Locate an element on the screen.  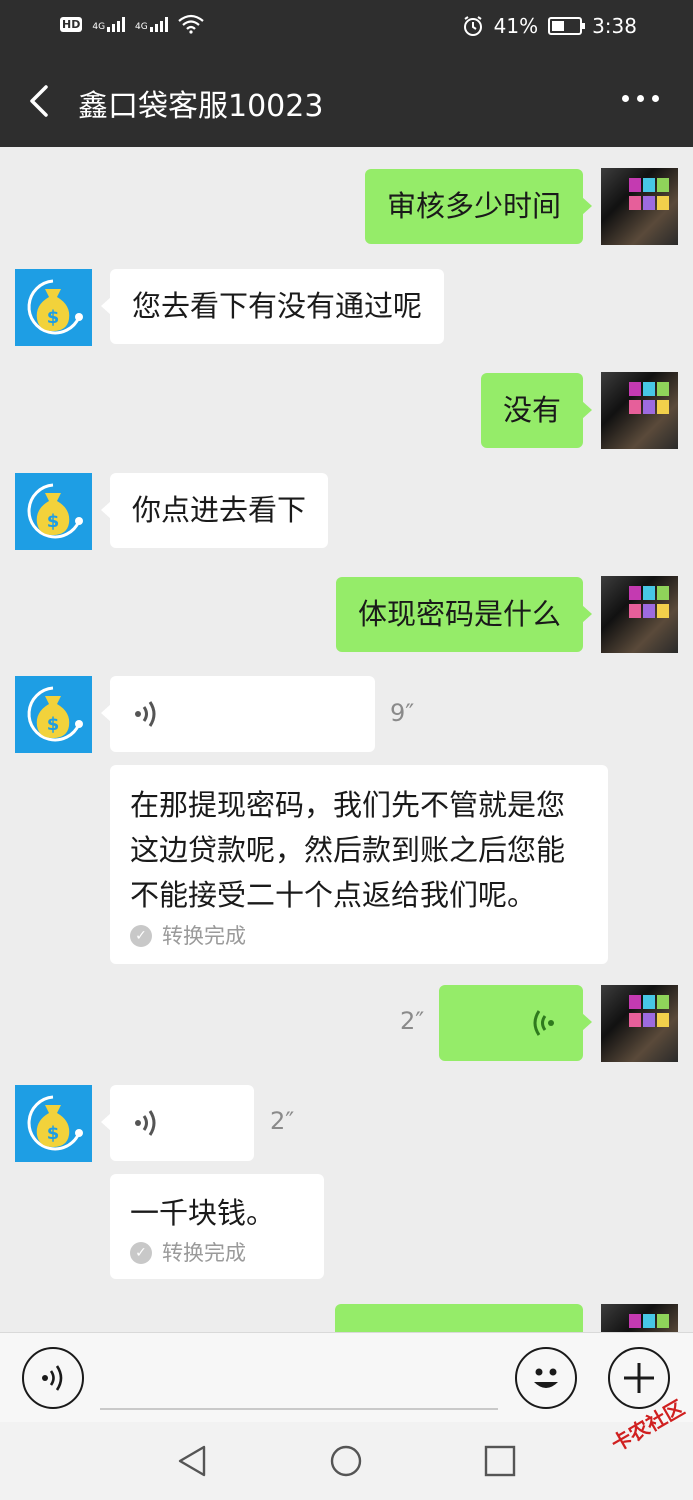
message-user-partial is located at coordinates (346, 1309).